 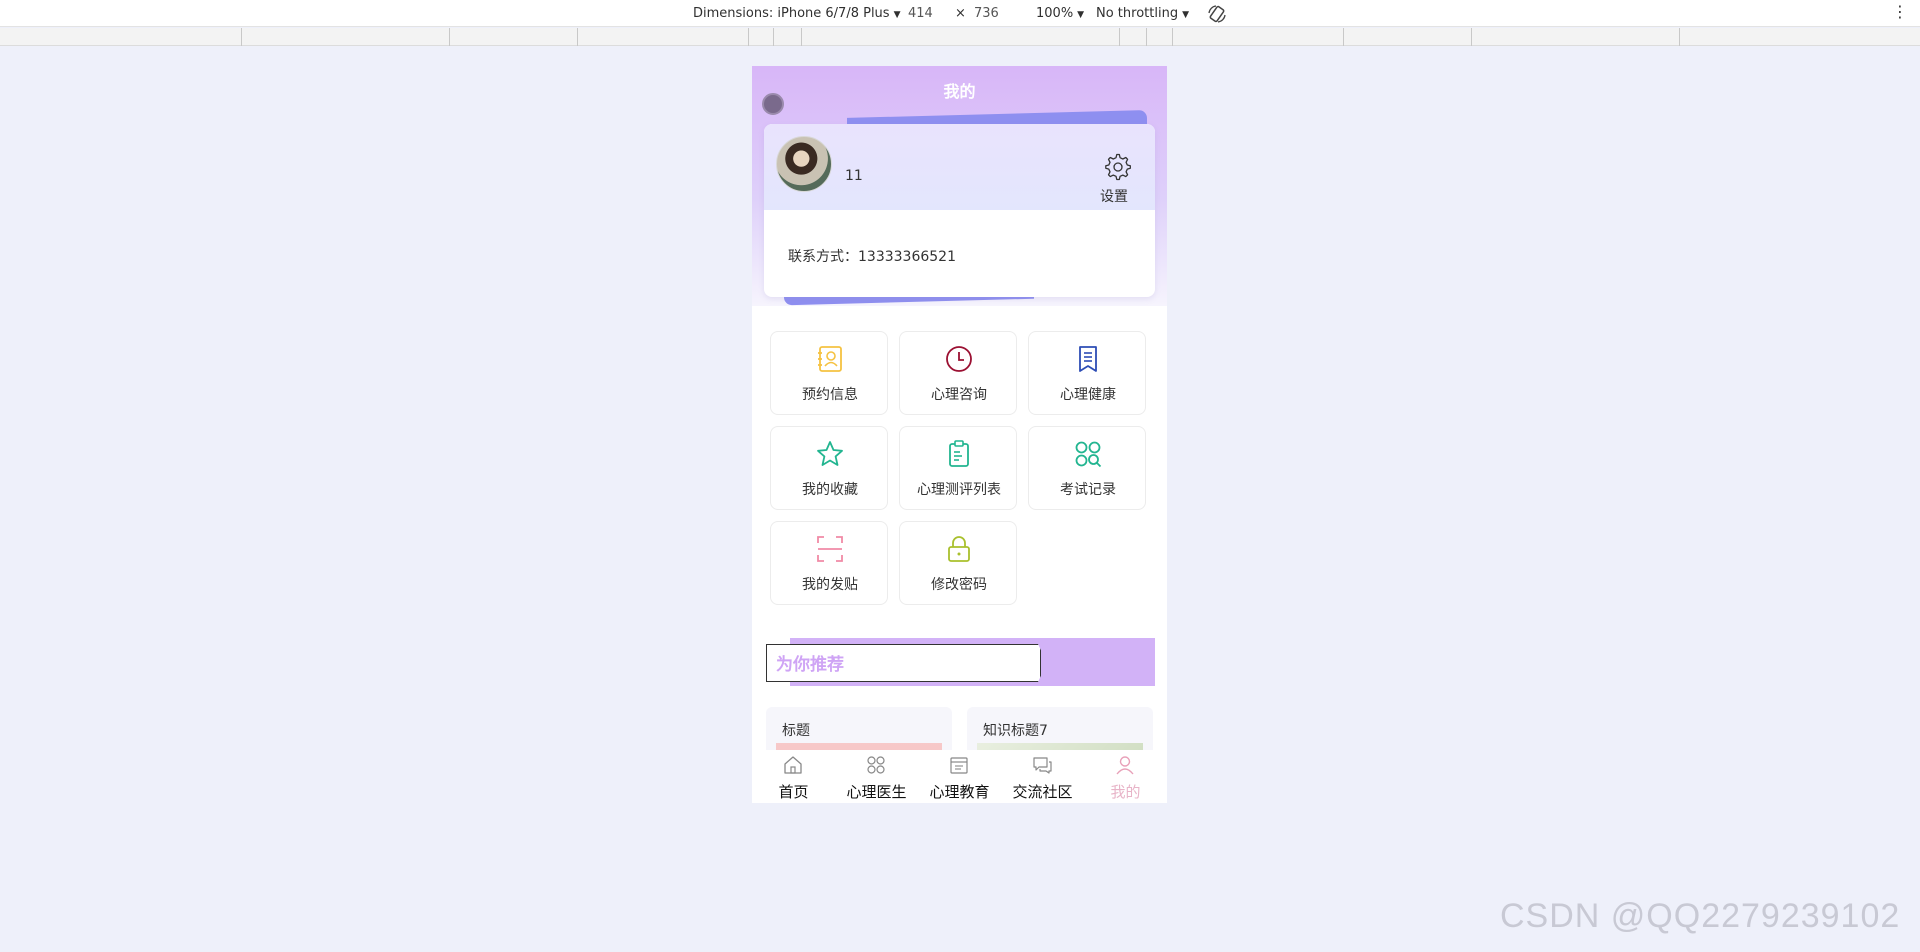 What do you see at coordinates (1114, 196) in the screenshot?
I see `settings-label: 设置` at bounding box center [1114, 196].